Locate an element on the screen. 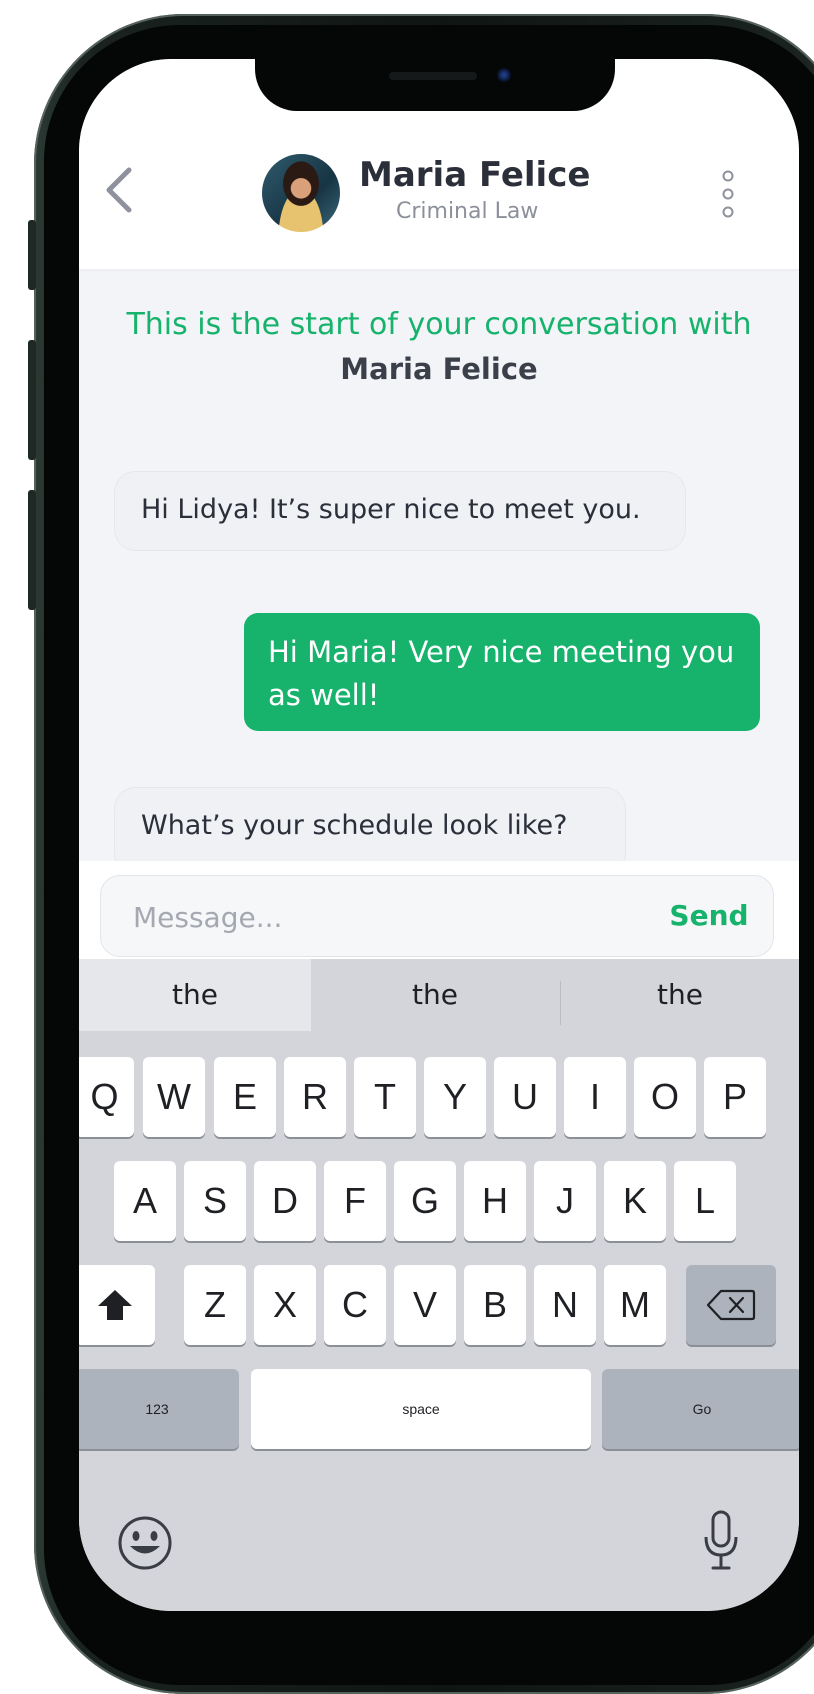 Image resolution: width=814 pixels, height=1694 pixels. space-key: space is located at coordinates (421, 1409).